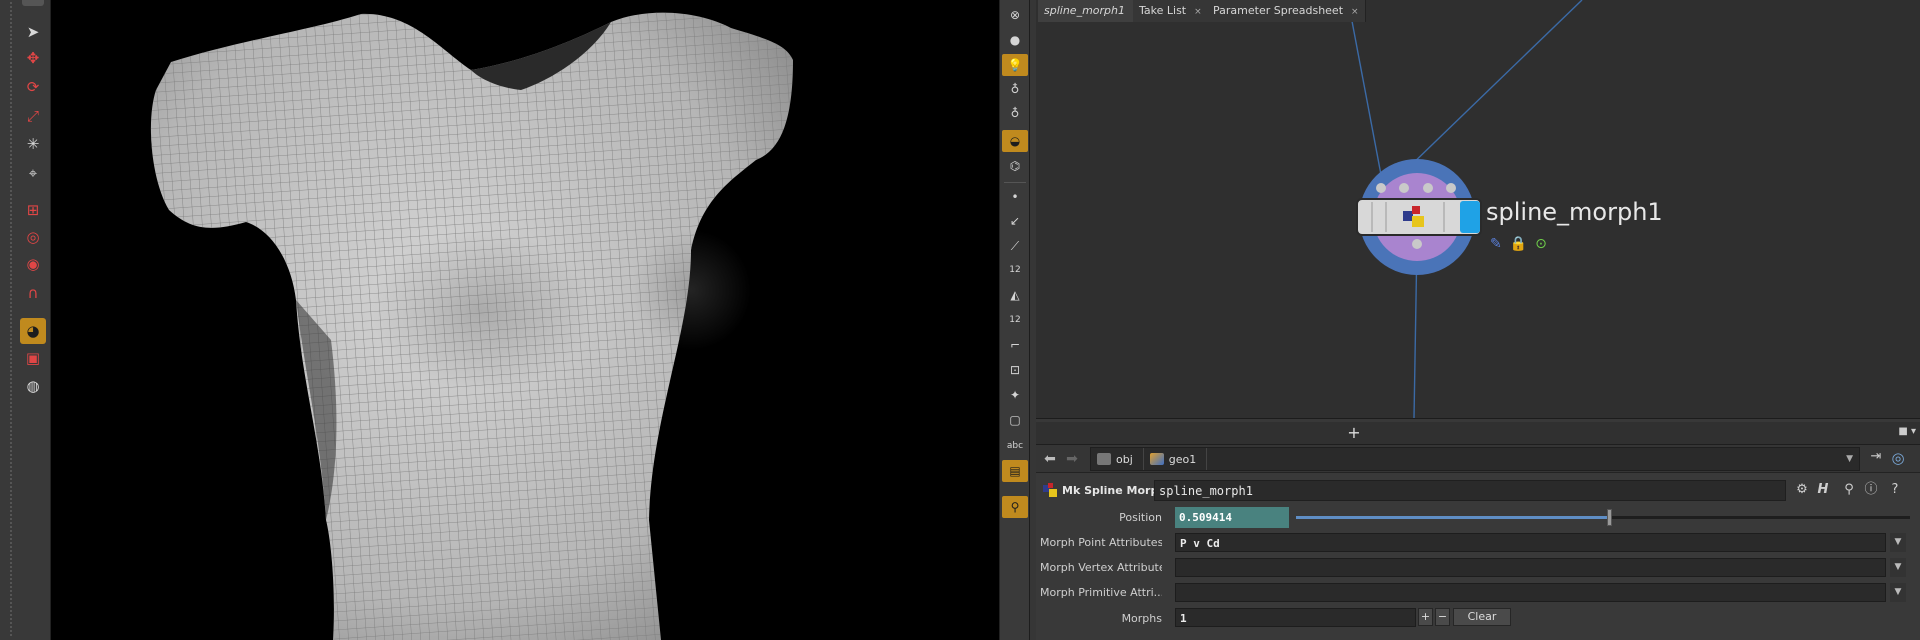 The image size is (1920, 640). I want to click on breadcrumb-label: geo1, so click(1182, 459).